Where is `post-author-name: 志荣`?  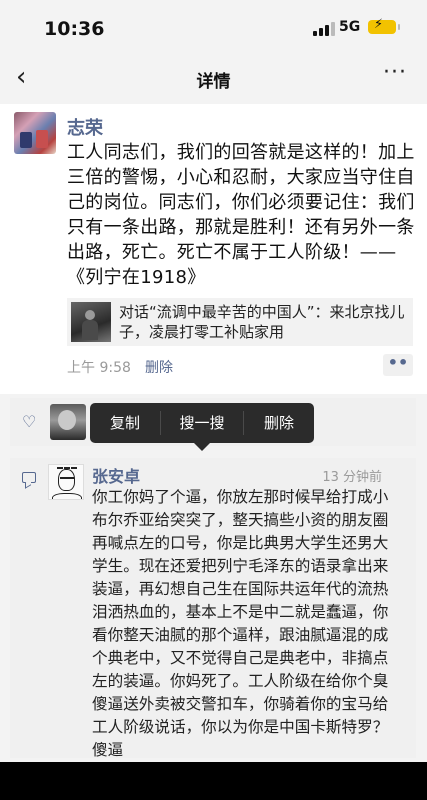 post-author-name: 志荣 is located at coordinates (85, 127).